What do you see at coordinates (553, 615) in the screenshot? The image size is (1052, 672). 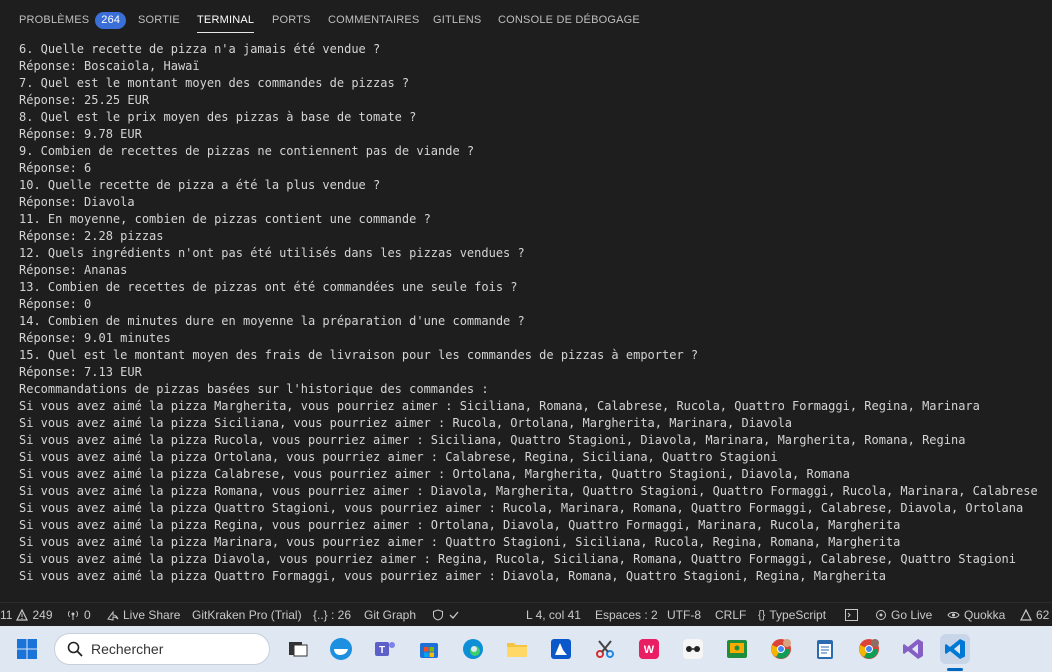 I see `cursor-position: L 4, col 41` at bounding box center [553, 615].